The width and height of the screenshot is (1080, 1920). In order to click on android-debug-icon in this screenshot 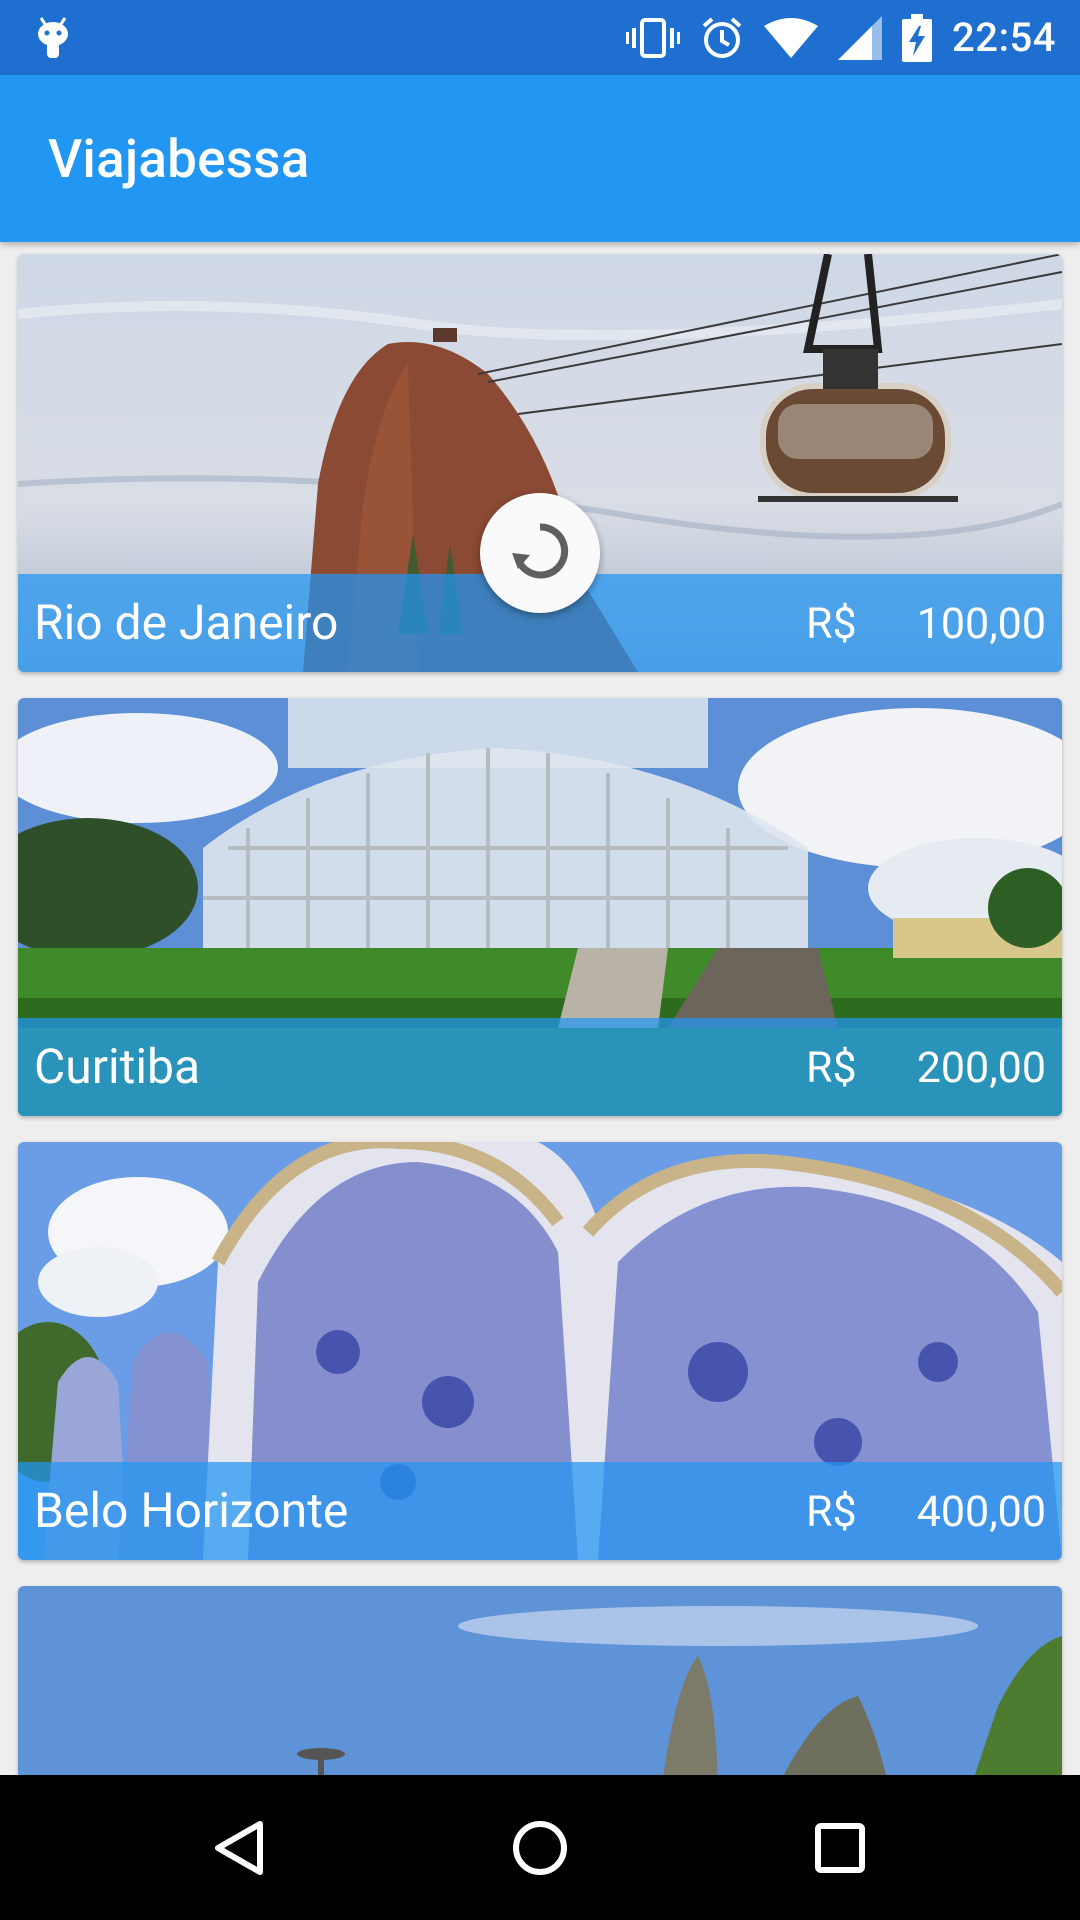, I will do `click(53, 38)`.